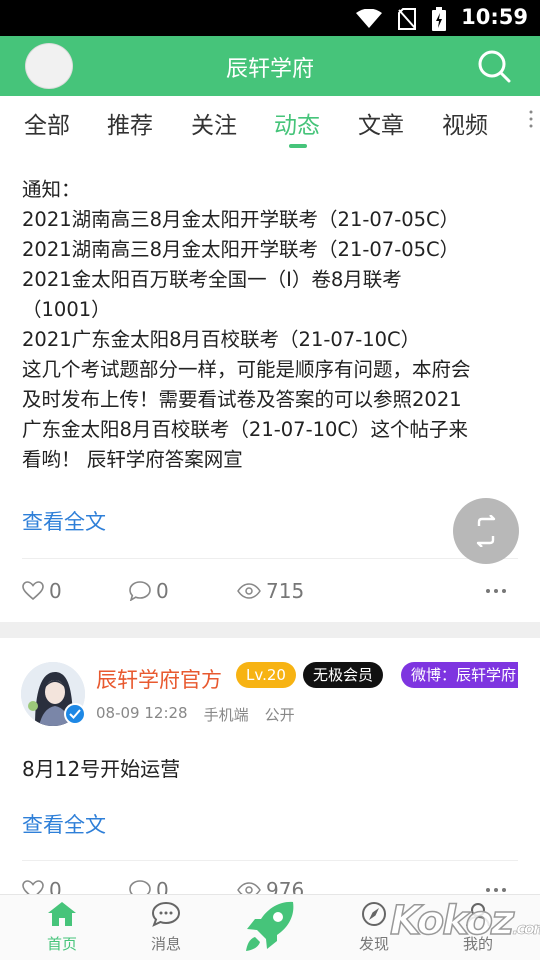 Image resolution: width=540 pixels, height=960 pixels. What do you see at coordinates (142, 713) in the screenshot?
I see `post-time: 08-09 12:28` at bounding box center [142, 713].